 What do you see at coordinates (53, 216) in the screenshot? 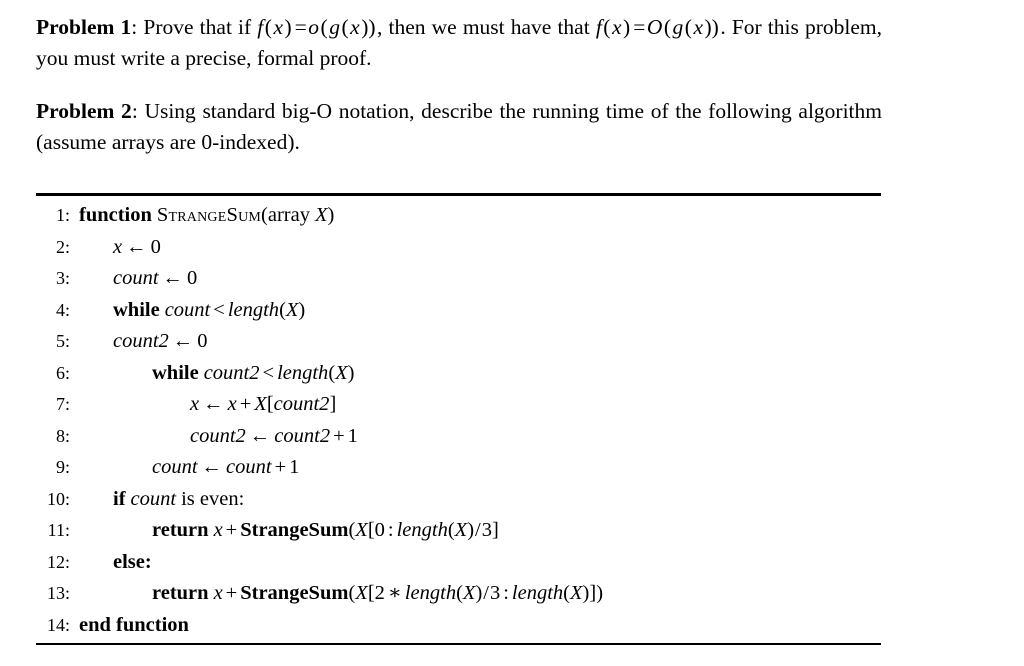
I see `line-number: 1` at bounding box center [53, 216].